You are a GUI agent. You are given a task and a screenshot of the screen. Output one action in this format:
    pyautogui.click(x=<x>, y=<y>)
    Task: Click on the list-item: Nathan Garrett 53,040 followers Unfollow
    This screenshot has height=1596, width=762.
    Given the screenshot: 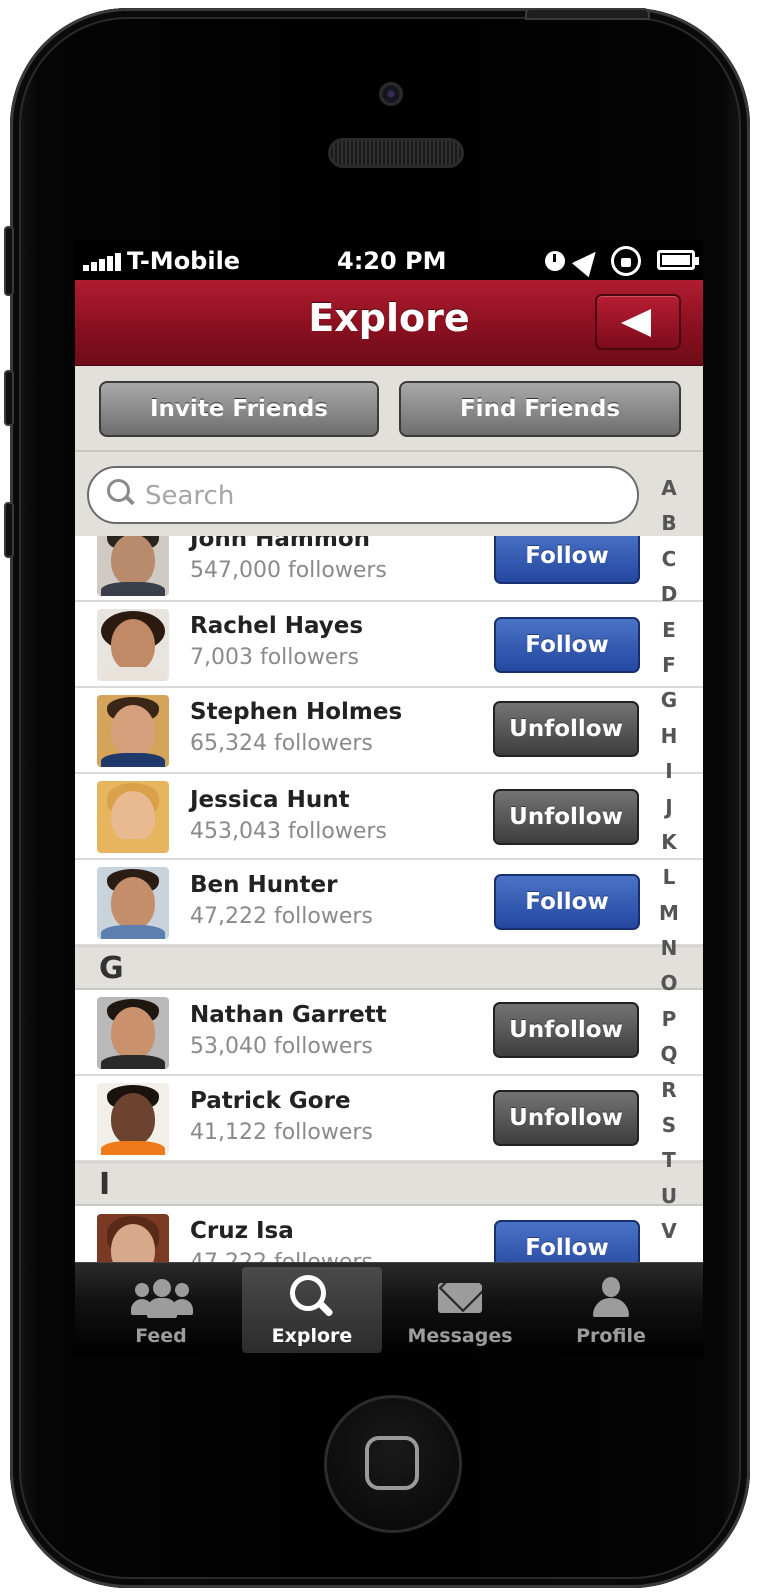 What is the action you would take?
    pyautogui.click(x=389, y=1033)
    